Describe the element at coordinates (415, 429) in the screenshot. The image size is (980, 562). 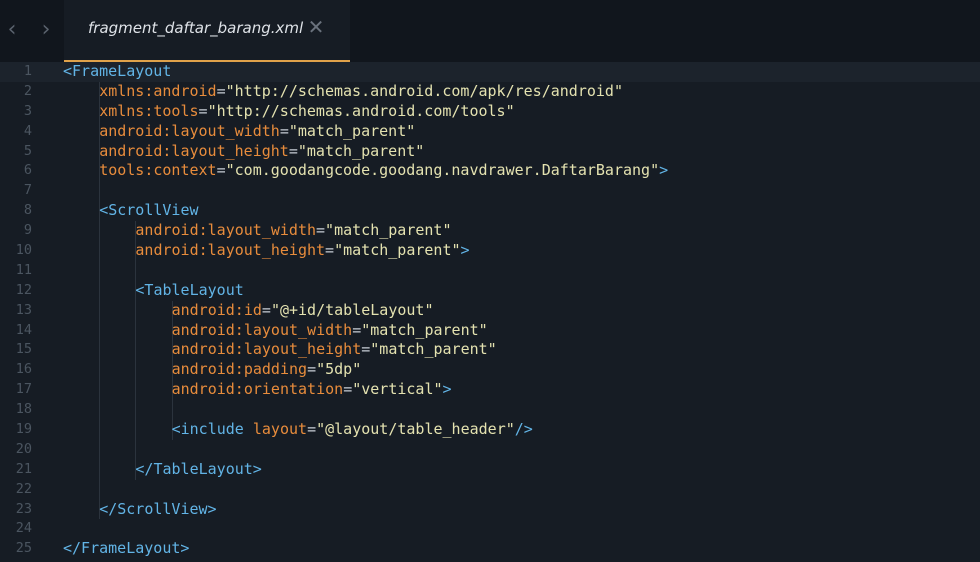
I see `code-token-val: "@layout/table_header"` at that location.